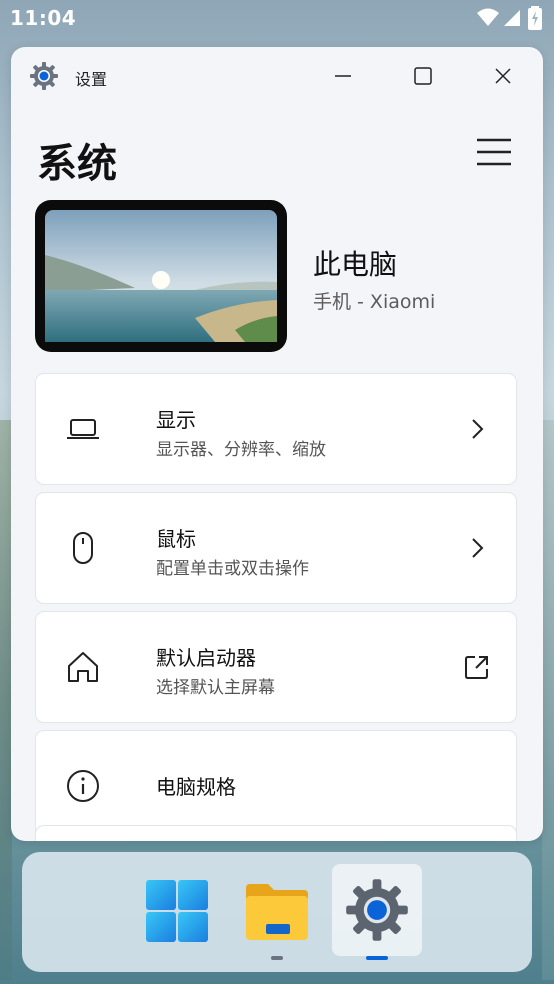 The height and width of the screenshot is (984, 554). I want to click on running-indicator, so click(277, 958).